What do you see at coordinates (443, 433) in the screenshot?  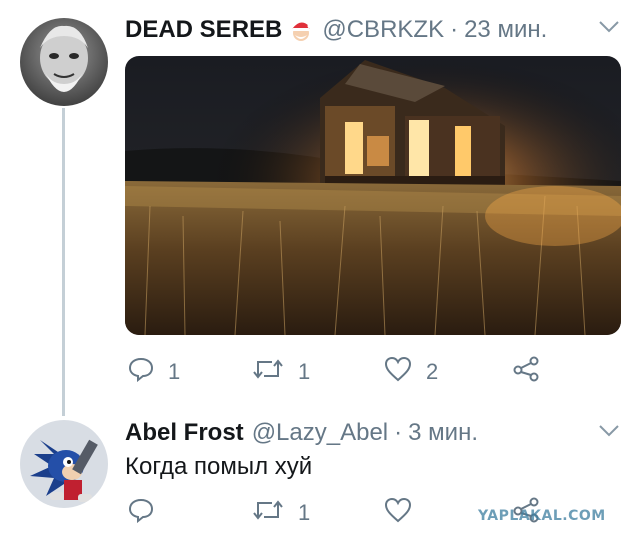 I see `tweet2-timestamp: 3 мин.` at bounding box center [443, 433].